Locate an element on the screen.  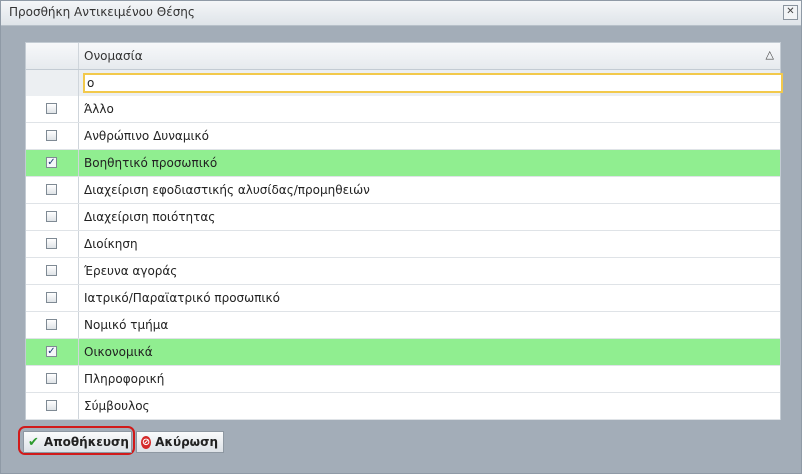
table-row: ✓ Οικονομικά is located at coordinates (403, 352).